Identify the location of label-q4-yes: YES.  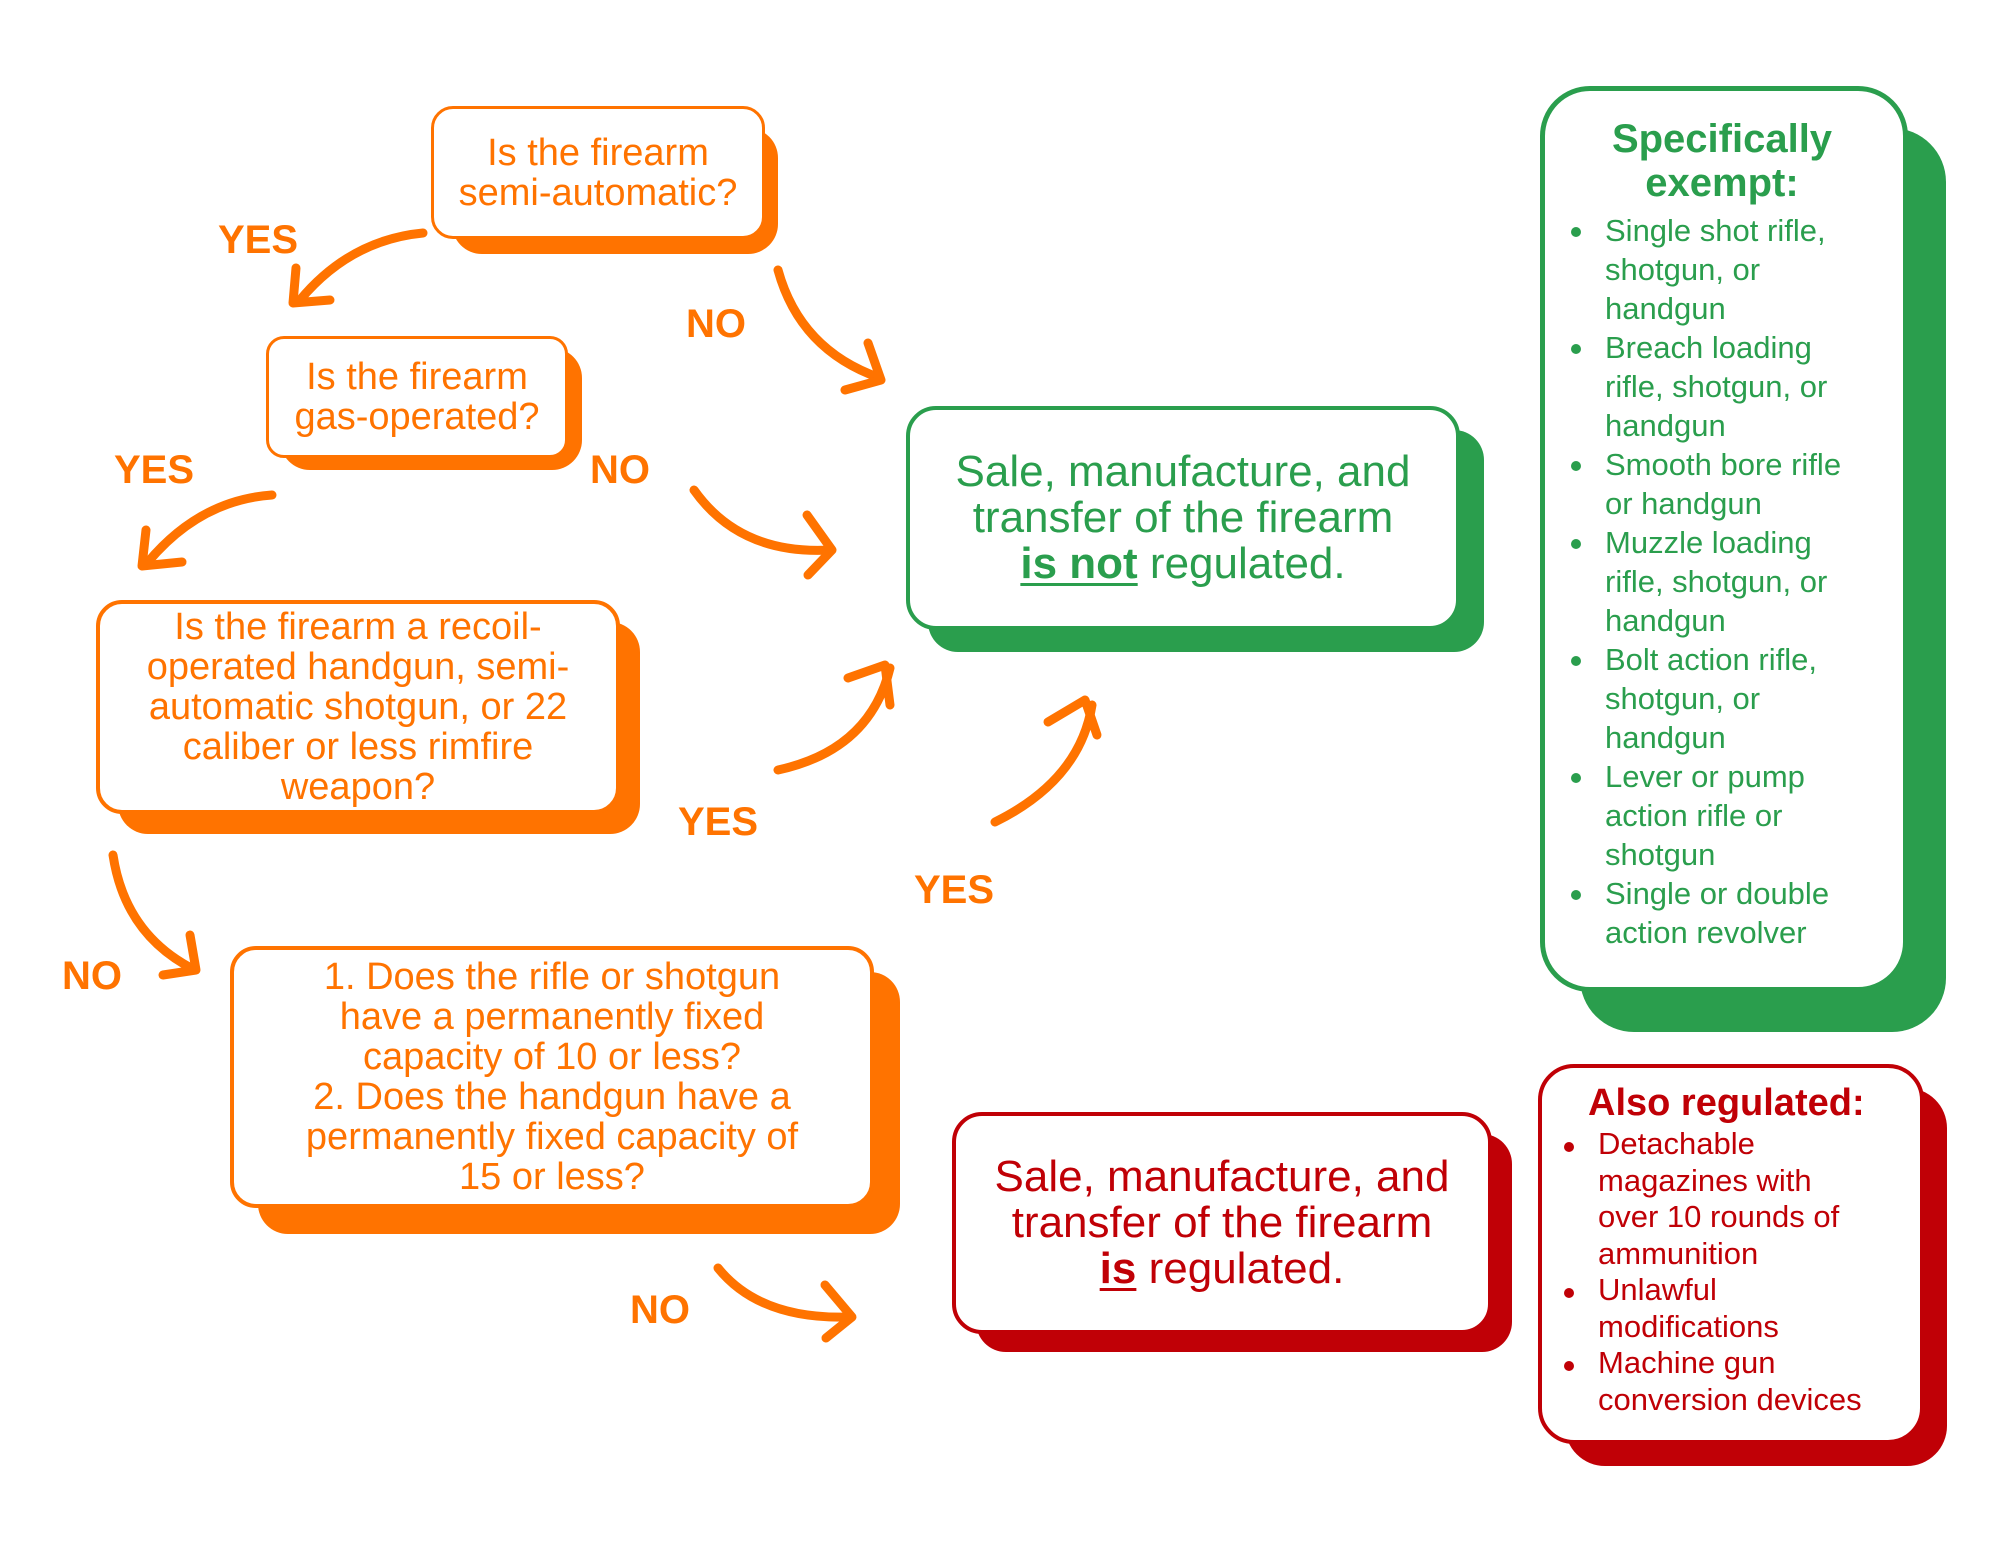
(954, 890).